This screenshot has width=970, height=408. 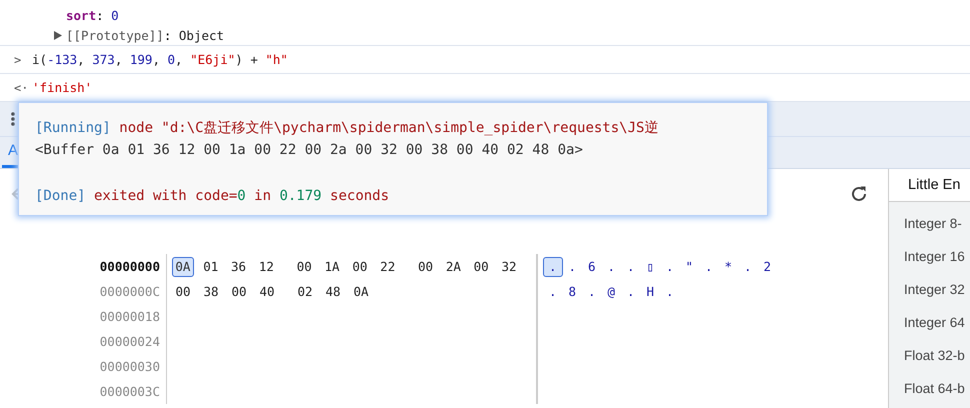 I want to click on hex-byte: 2A, so click(x=453, y=266).